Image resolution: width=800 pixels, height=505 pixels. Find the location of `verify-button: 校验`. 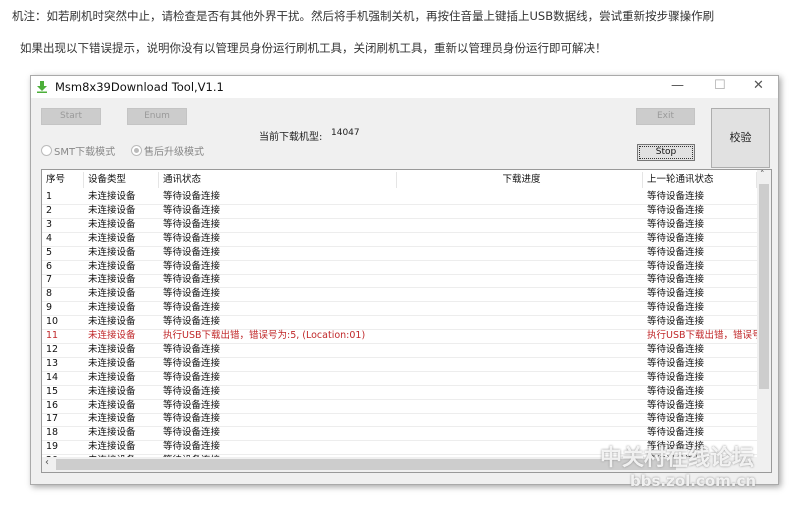

verify-button: 校验 is located at coordinates (740, 138).